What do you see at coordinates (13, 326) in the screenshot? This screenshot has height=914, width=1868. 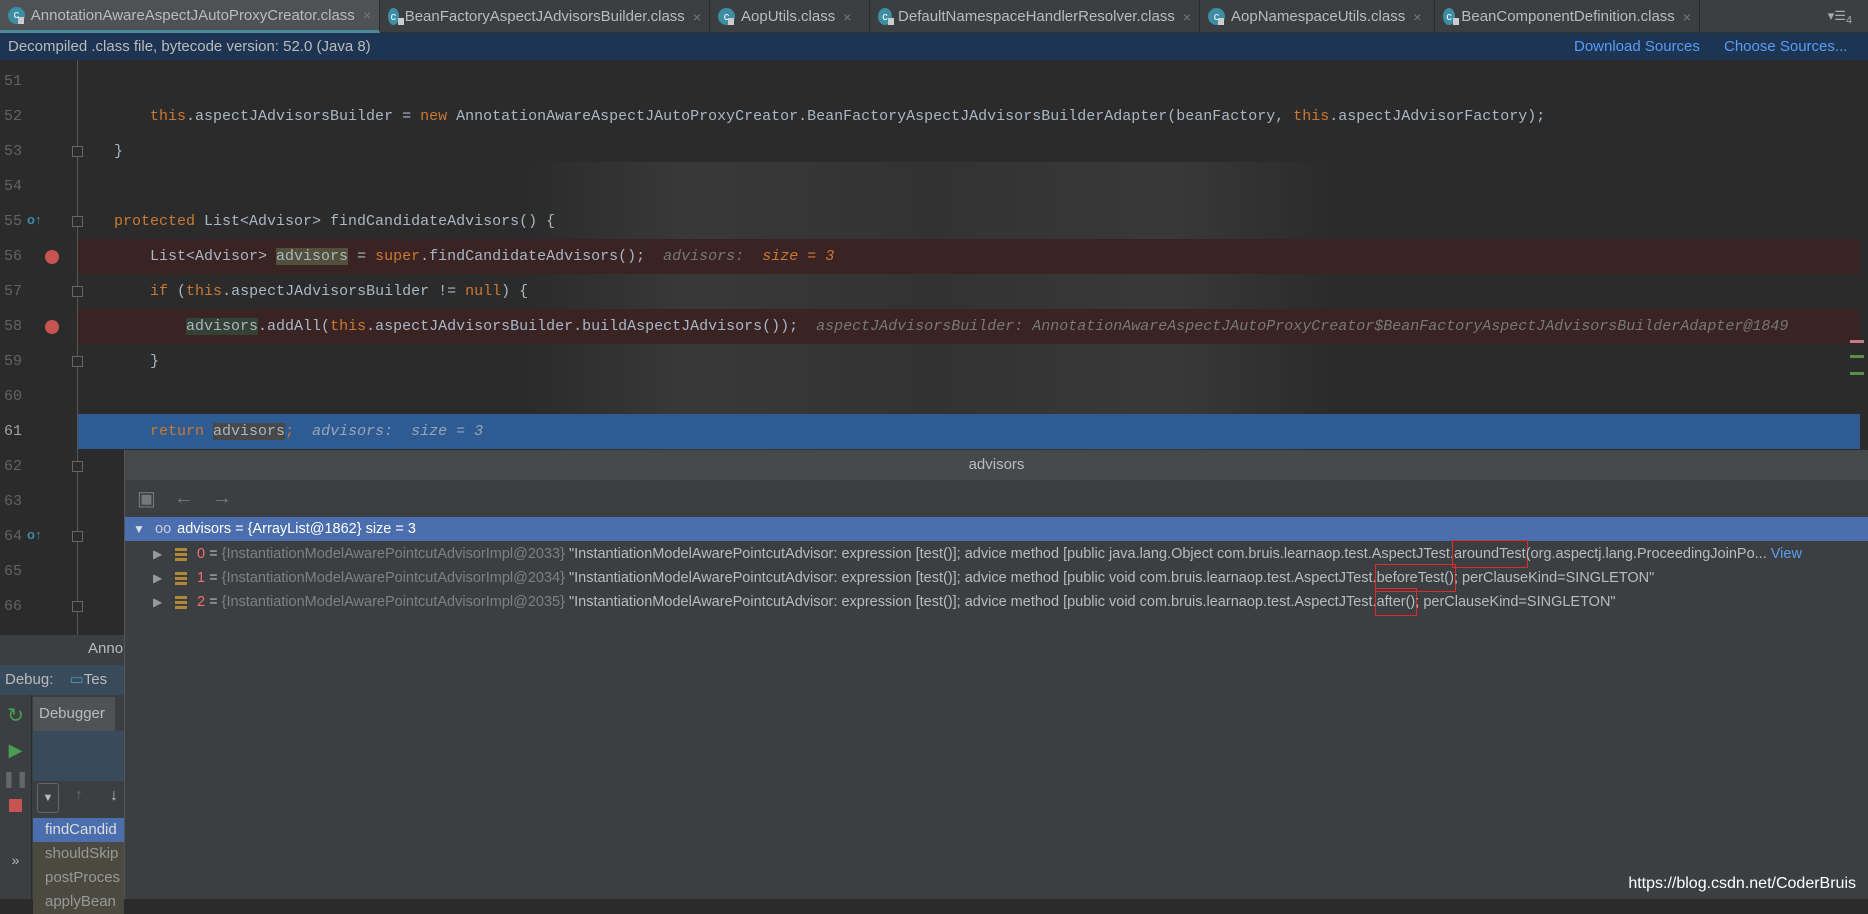 I see `line-number: 58` at bounding box center [13, 326].